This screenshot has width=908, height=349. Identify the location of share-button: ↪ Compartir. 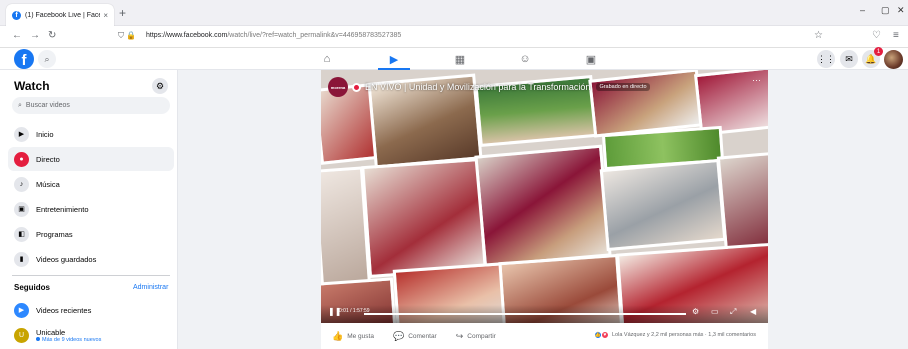
(476, 336).